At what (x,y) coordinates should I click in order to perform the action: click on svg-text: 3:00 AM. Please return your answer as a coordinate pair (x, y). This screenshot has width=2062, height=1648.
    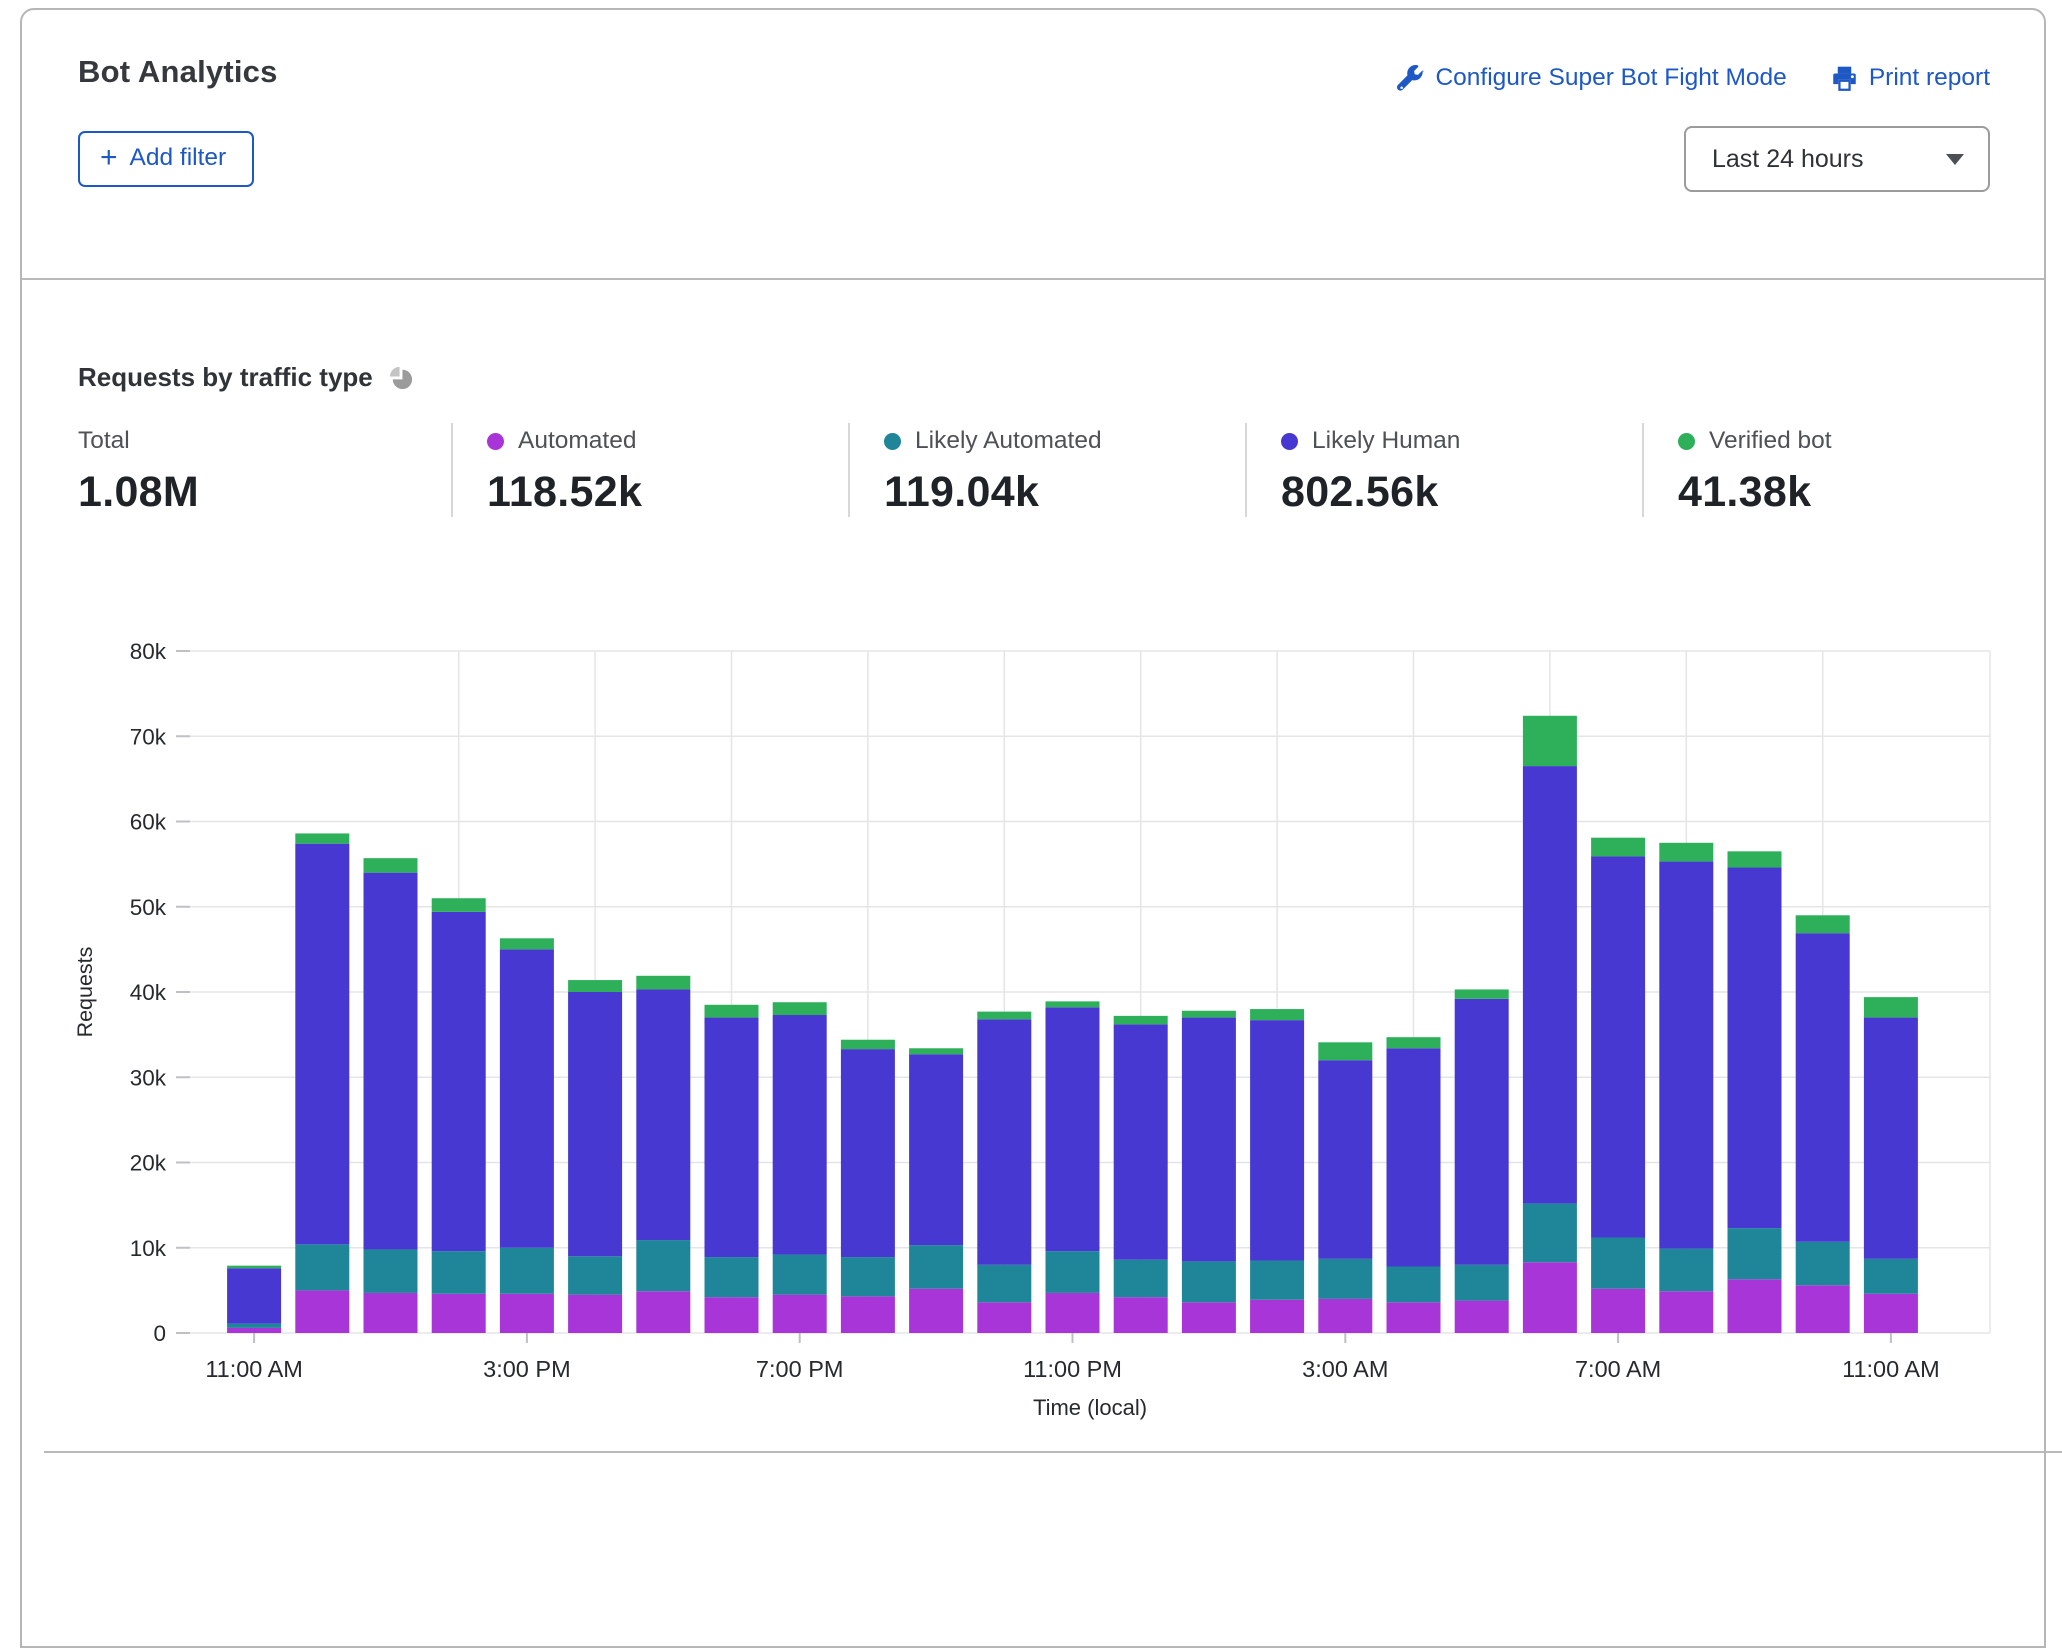
    Looking at the image, I should click on (1345, 1369).